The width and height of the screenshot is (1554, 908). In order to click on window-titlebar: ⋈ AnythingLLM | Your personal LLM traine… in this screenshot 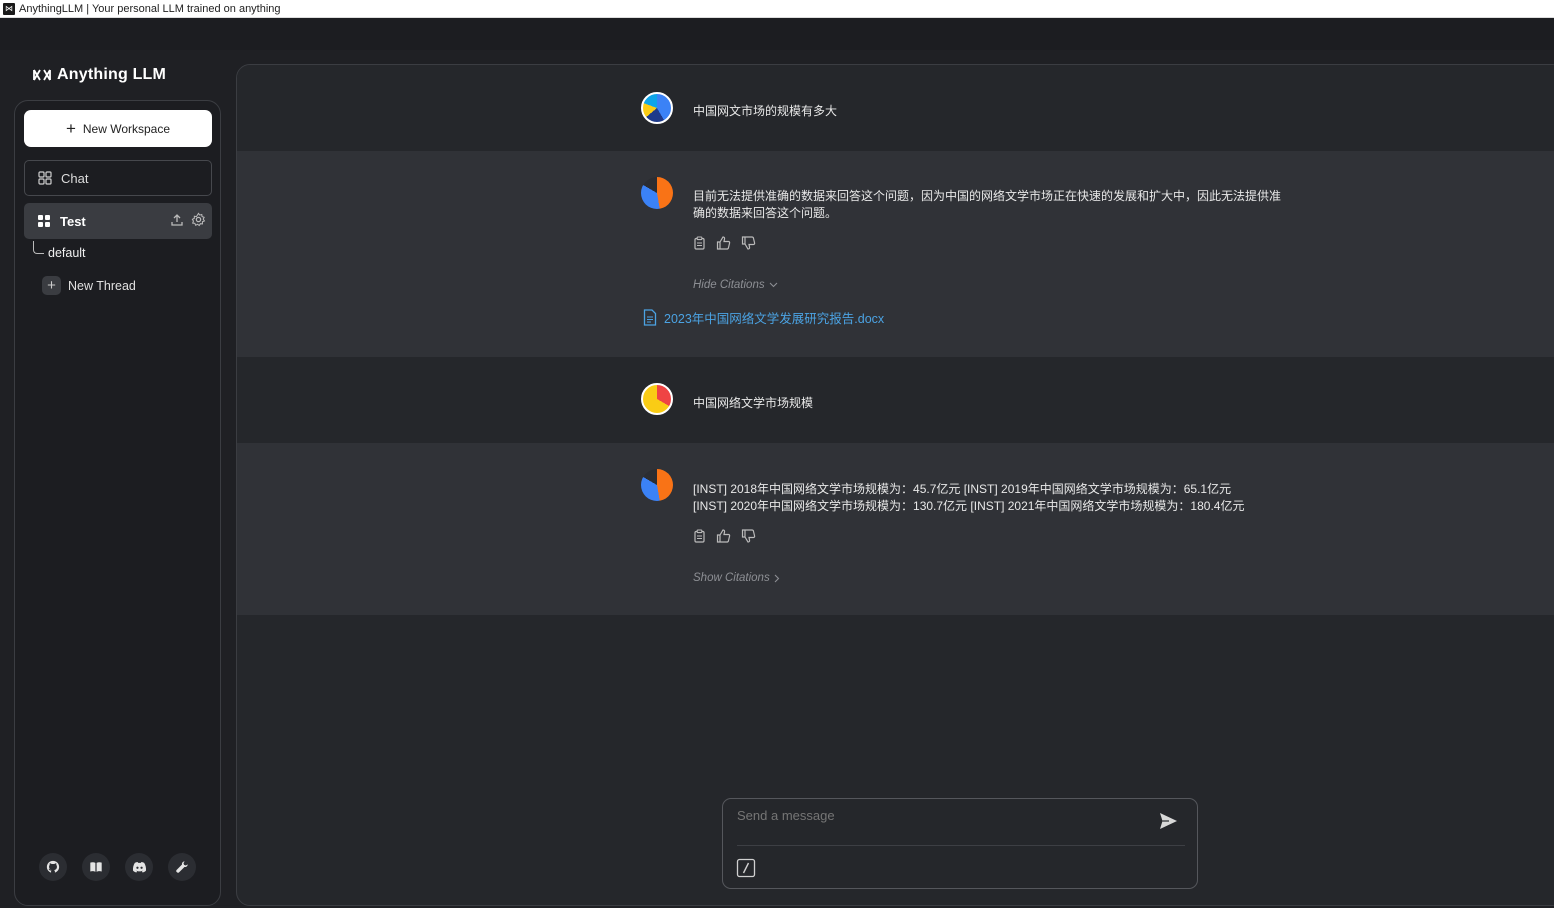, I will do `click(777, 9)`.